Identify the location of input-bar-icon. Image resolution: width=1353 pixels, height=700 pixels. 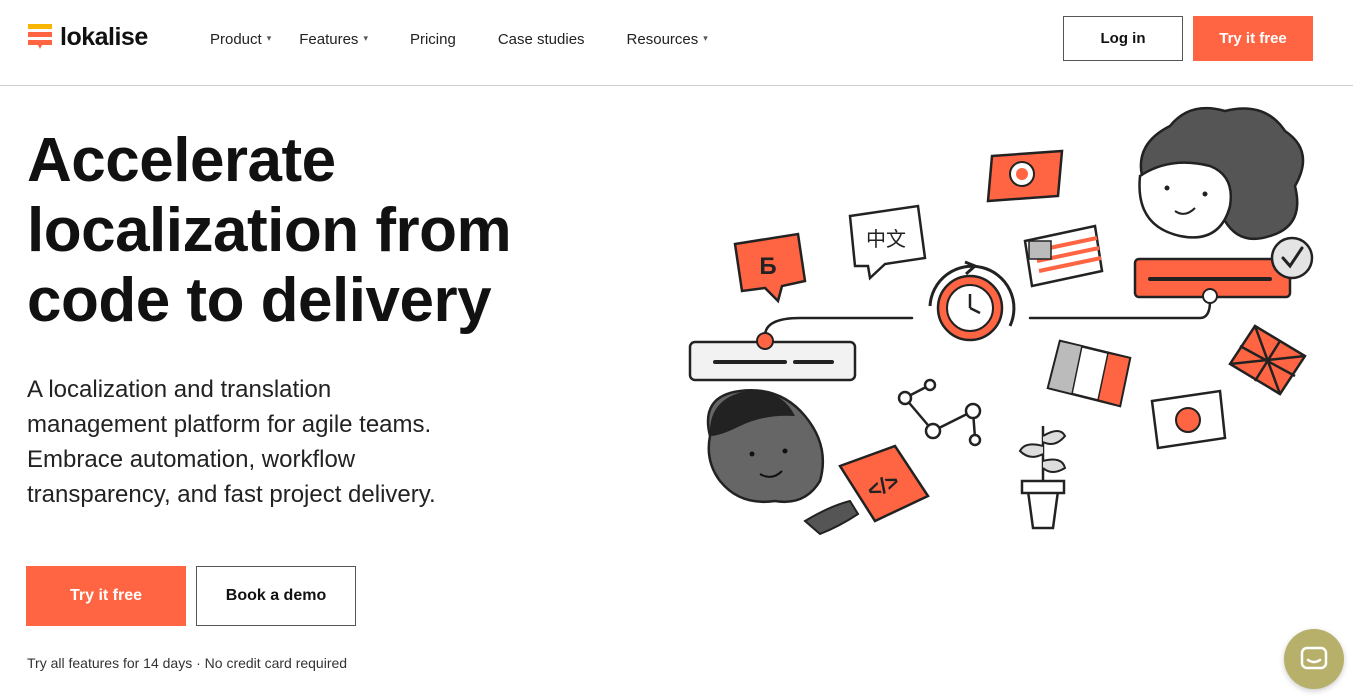
(772, 357).